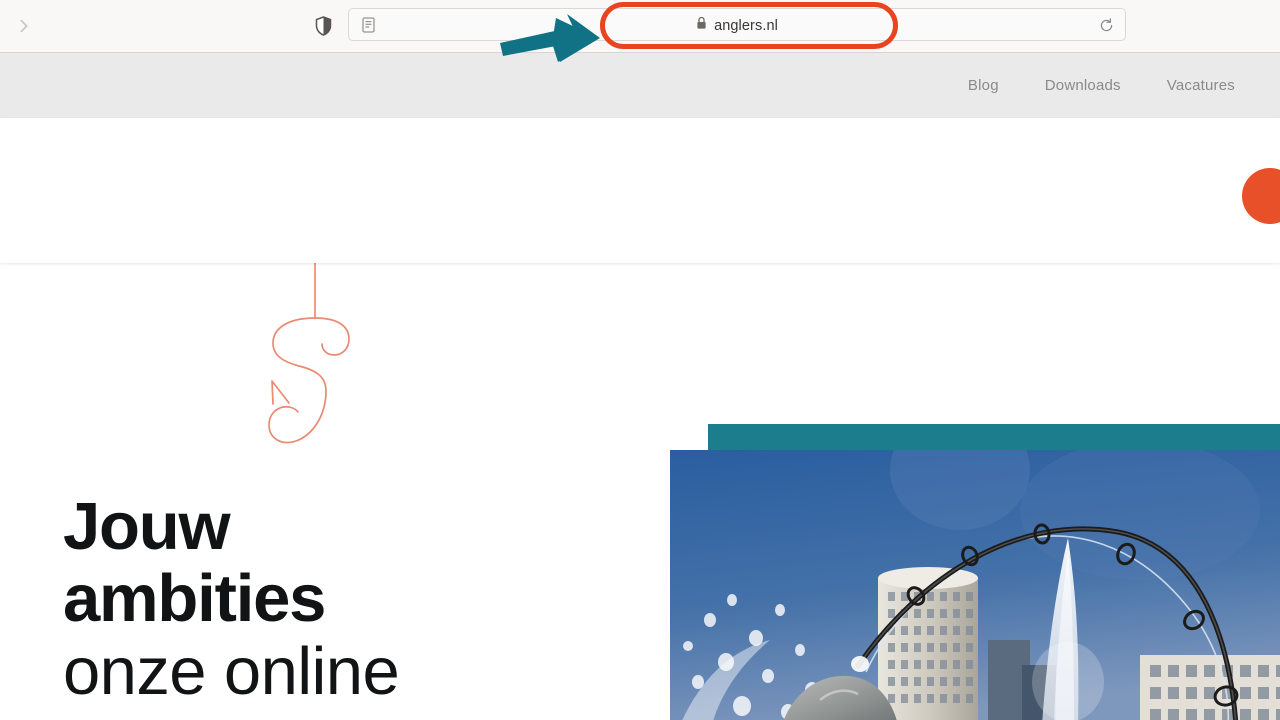 This screenshot has height=720, width=1280. I want to click on url-bar: anglers.nl, so click(737, 24).